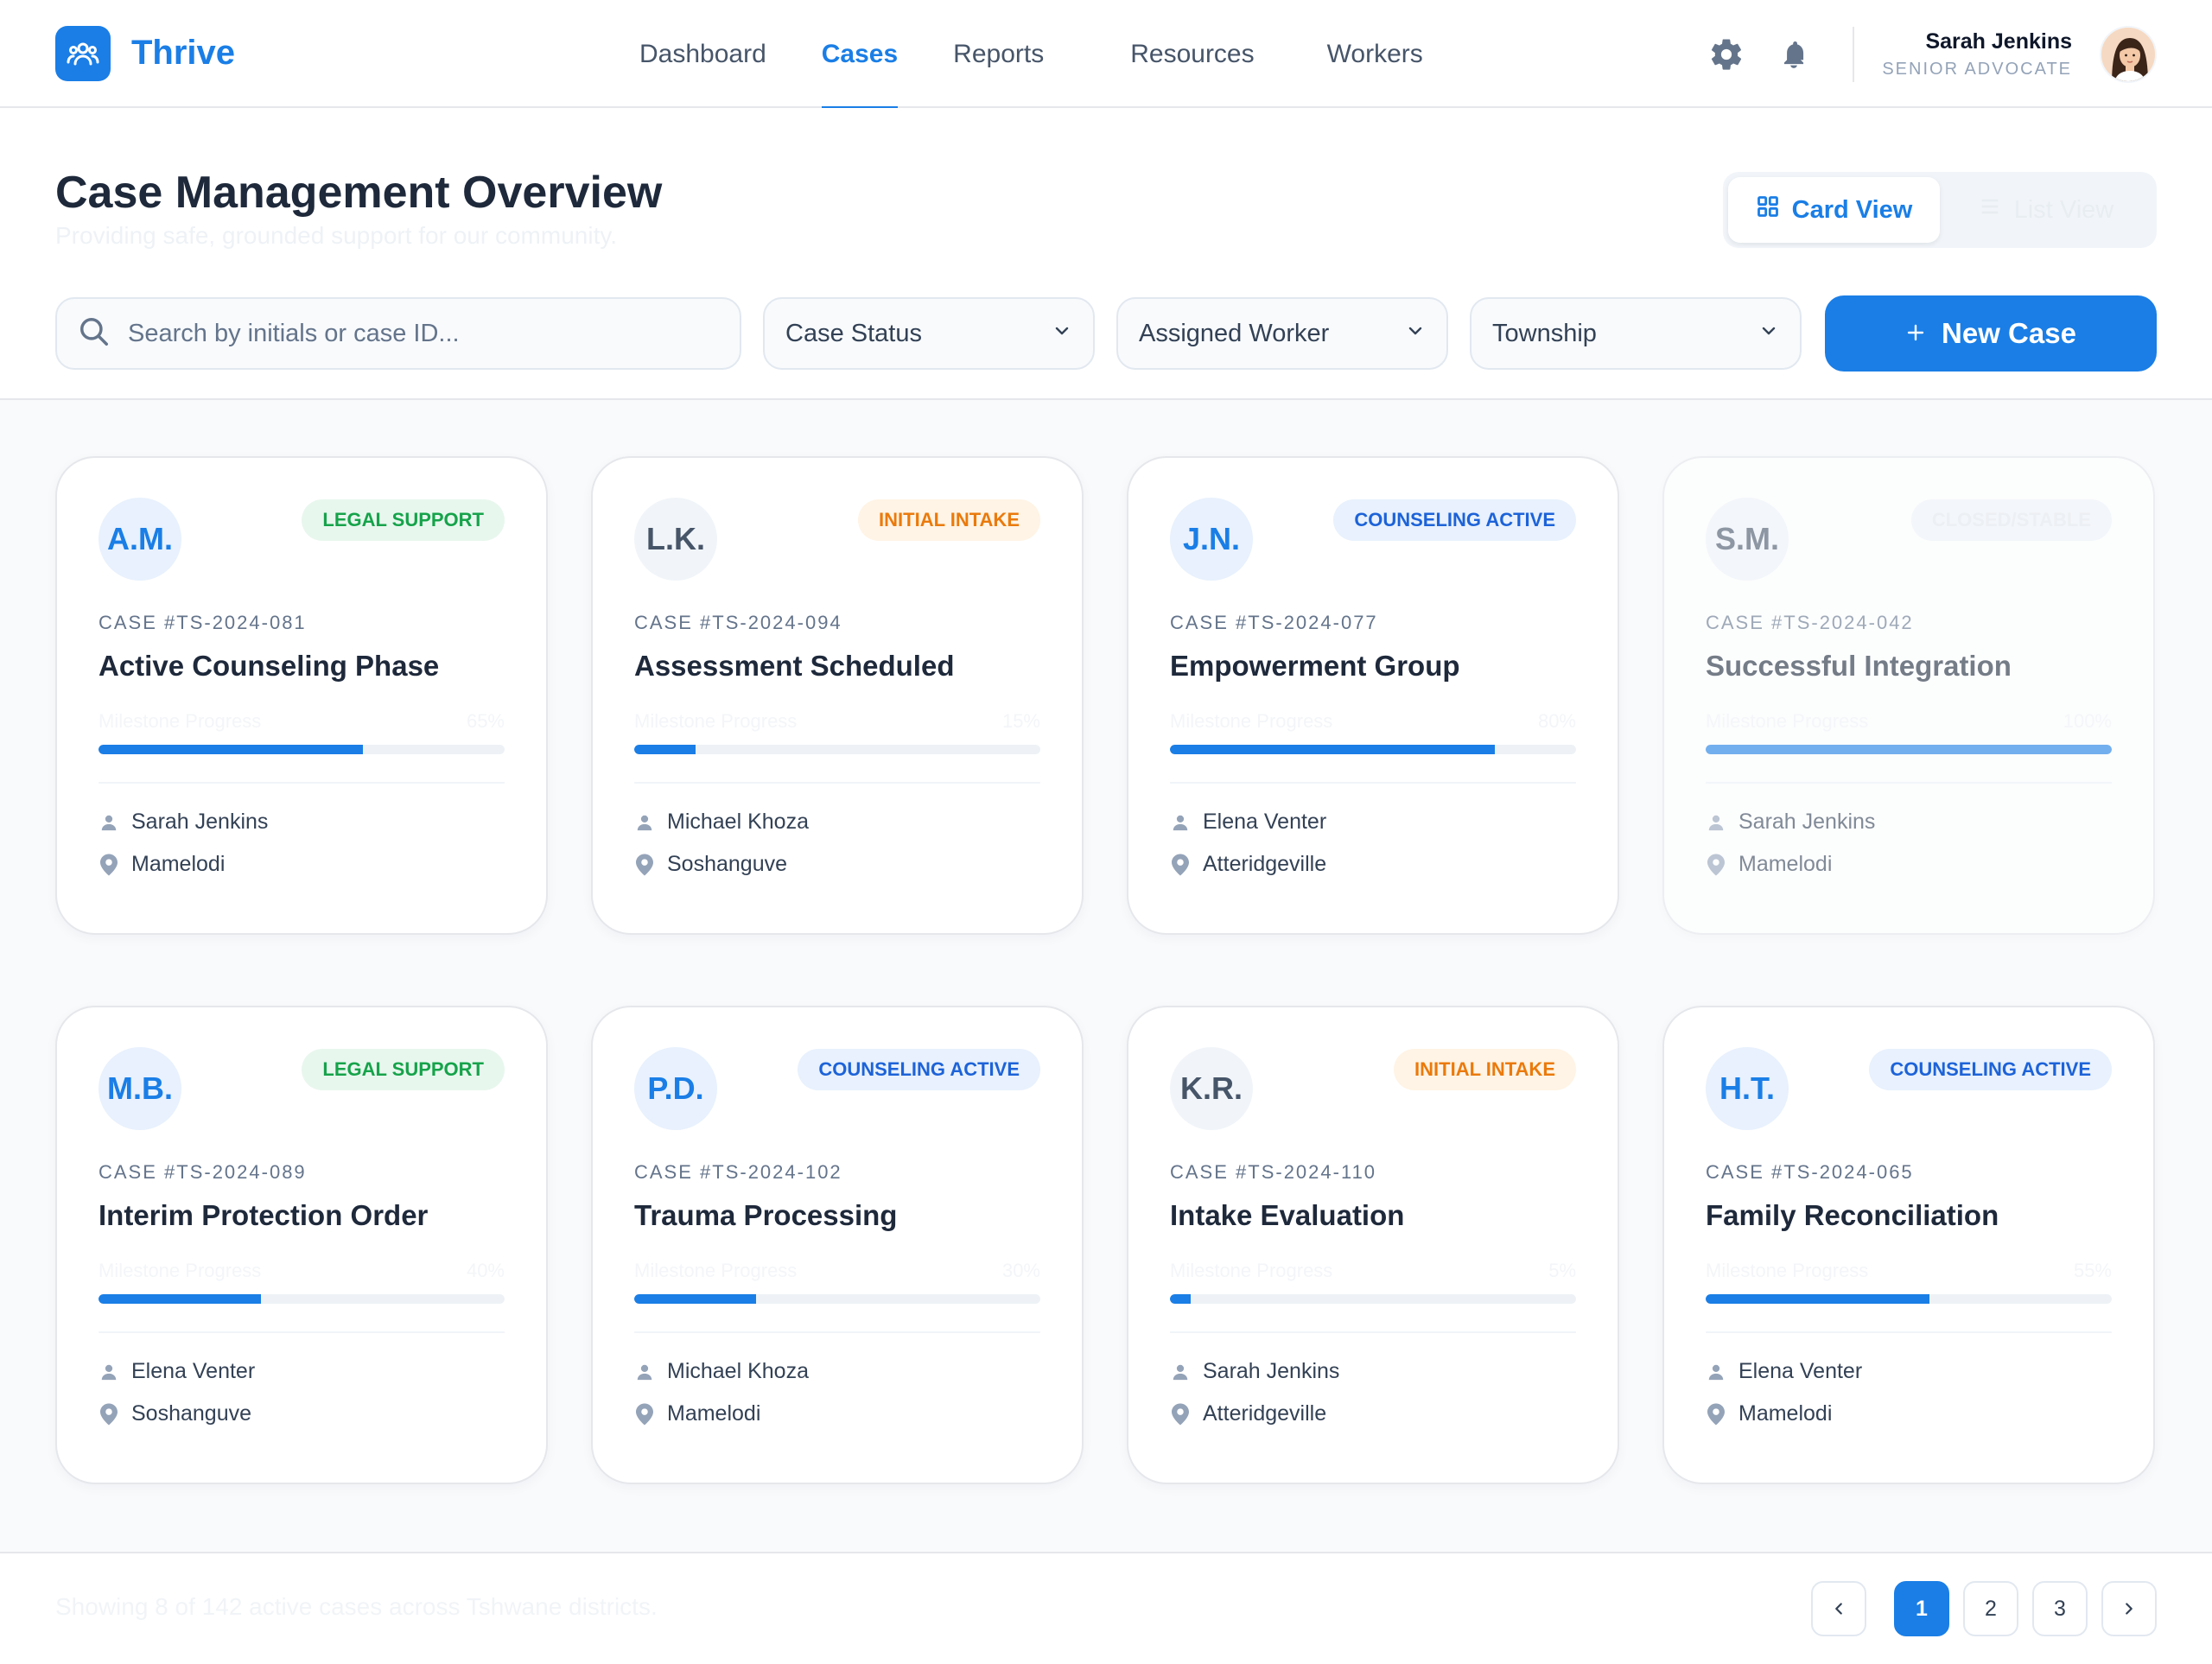 Image resolution: width=2212 pixels, height=1664 pixels. What do you see at coordinates (2128, 54) in the screenshot?
I see `avatar` at bounding box center [2128, 54].